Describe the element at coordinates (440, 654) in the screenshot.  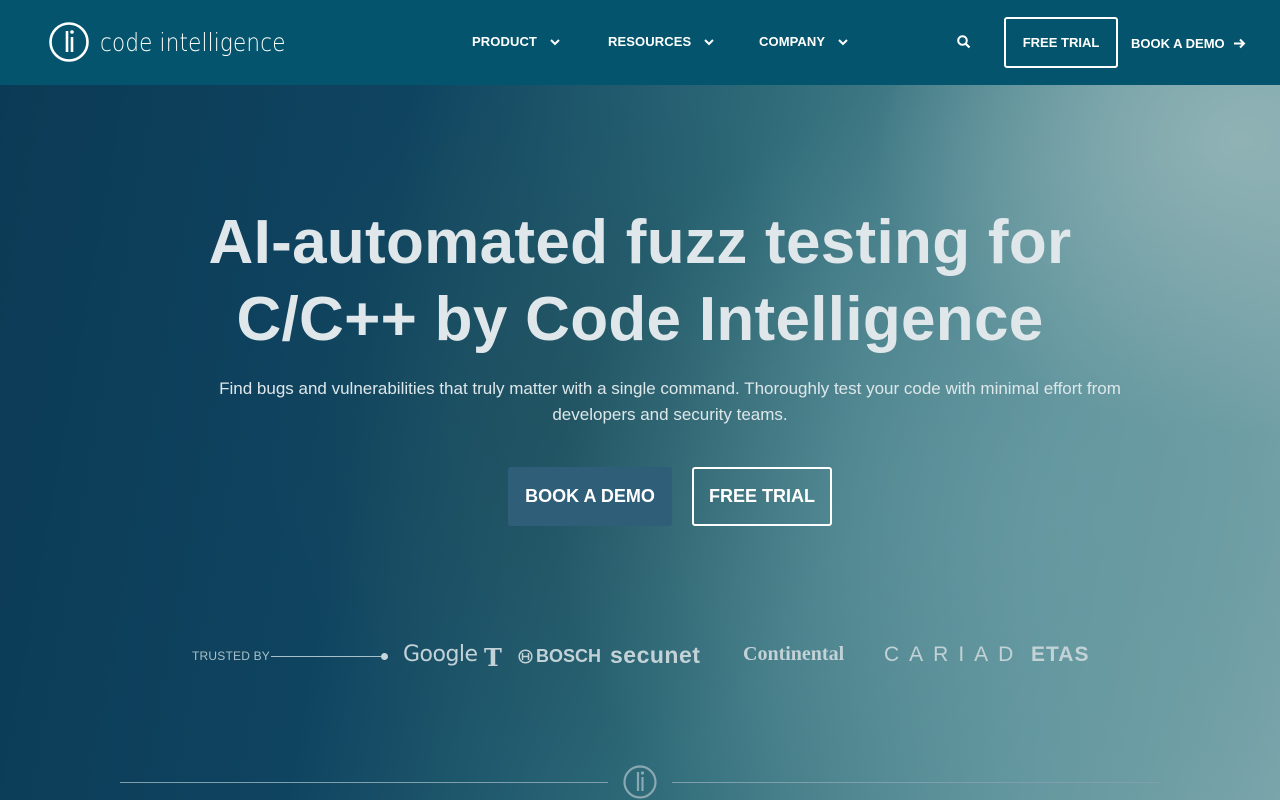
I see `brand-logo-google: Google` at that location.